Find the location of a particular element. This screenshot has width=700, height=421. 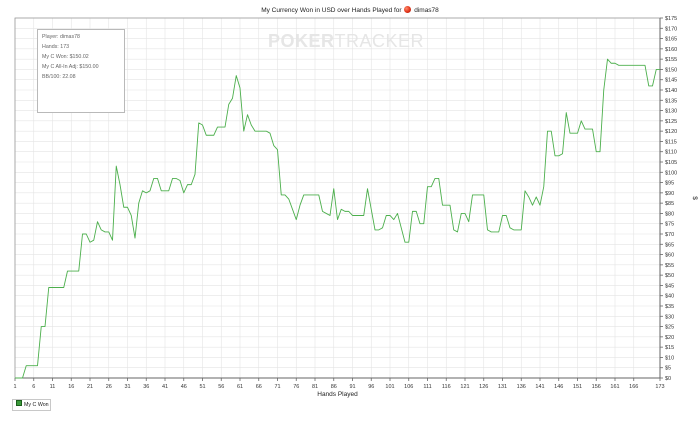

x-tick-label: 6 is located at coordinates (33, 387).